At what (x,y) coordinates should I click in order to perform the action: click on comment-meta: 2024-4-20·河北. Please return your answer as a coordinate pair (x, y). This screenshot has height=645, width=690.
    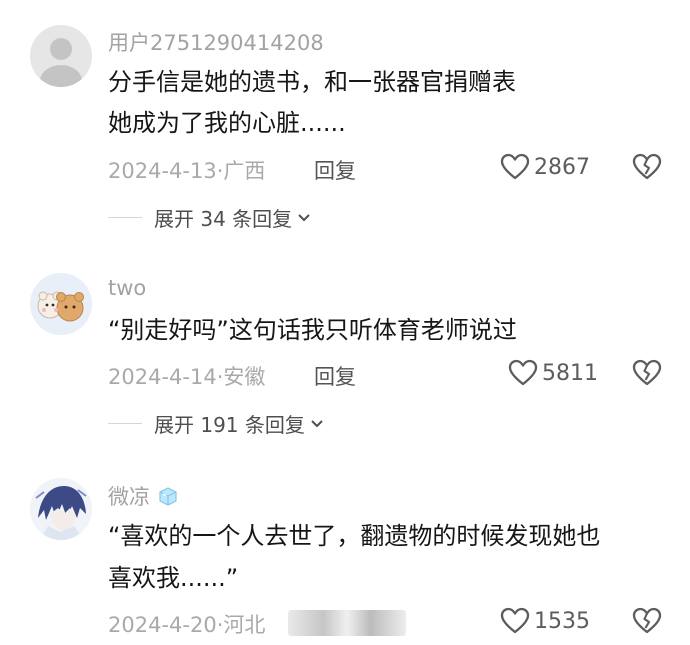
    Looking at the image, I should click on (186, 624).